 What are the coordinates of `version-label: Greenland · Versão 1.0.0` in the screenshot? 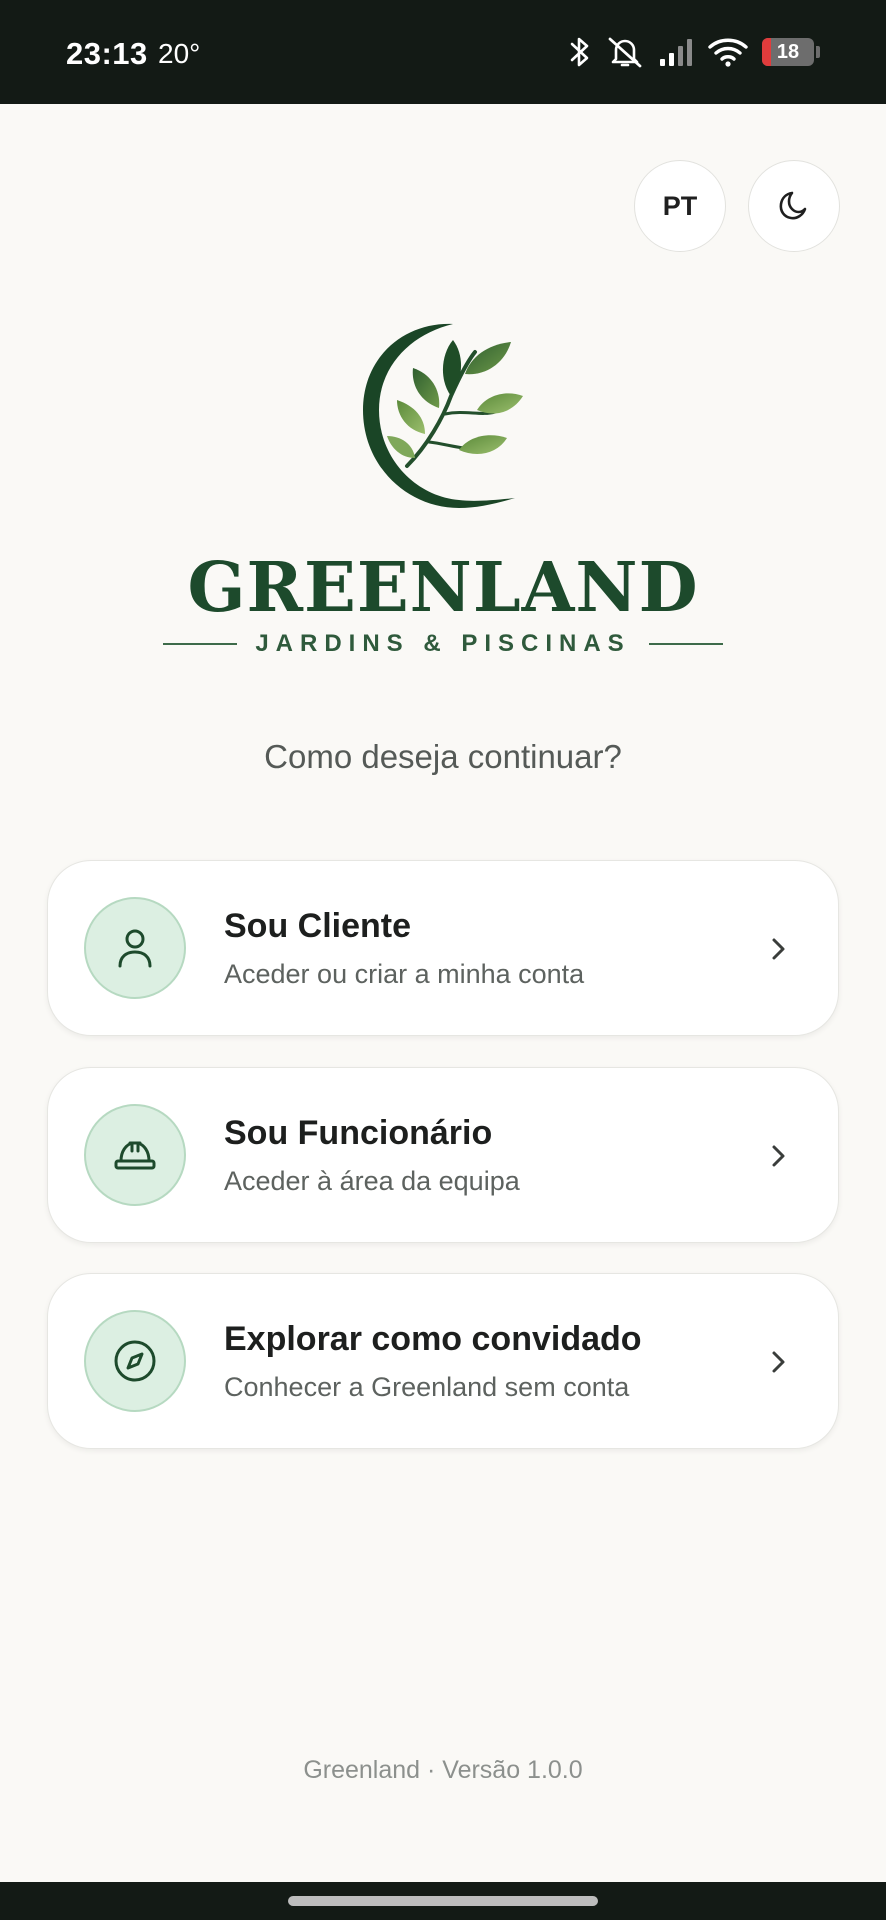 It's located at (443, 1770).